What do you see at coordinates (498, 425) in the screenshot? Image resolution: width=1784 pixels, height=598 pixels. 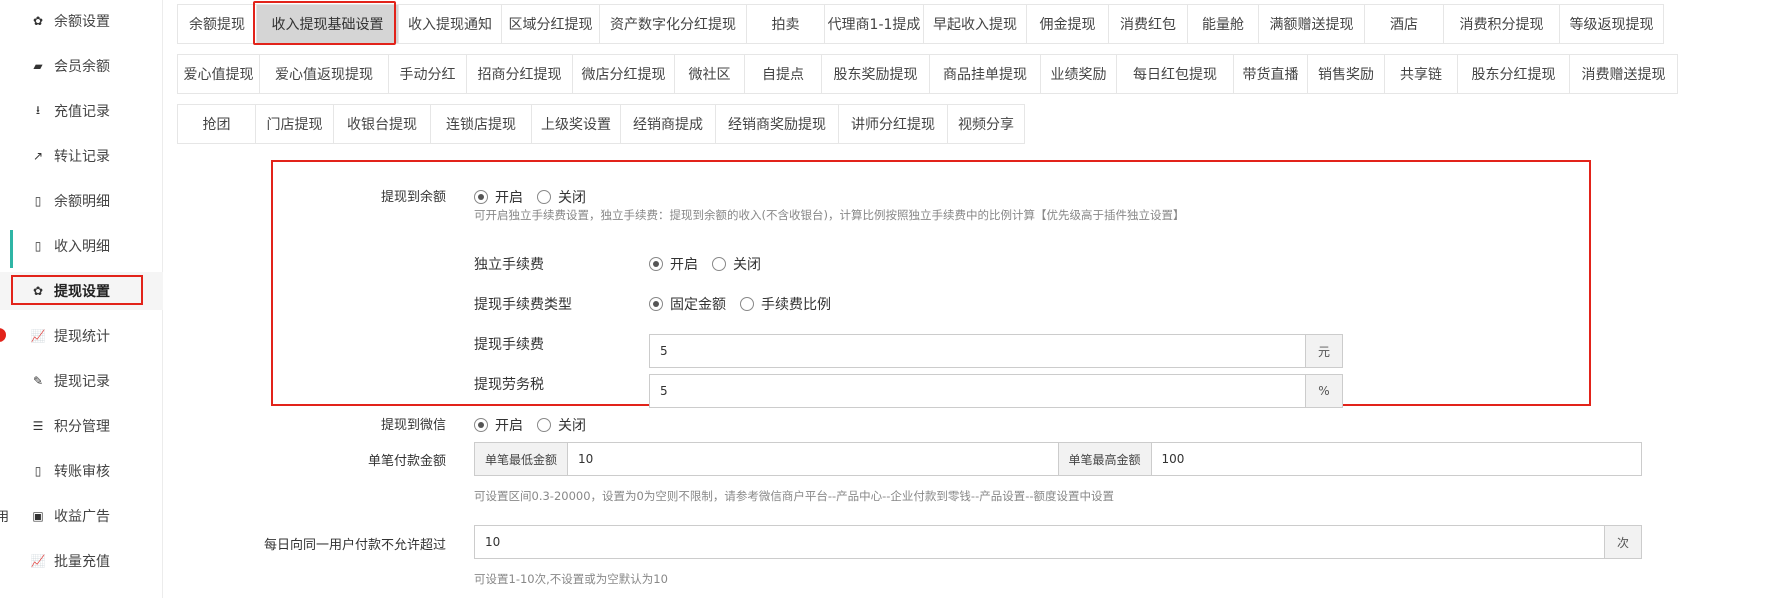 I see `wechat-on-radio: 开启` at bounding box center [498, 425].